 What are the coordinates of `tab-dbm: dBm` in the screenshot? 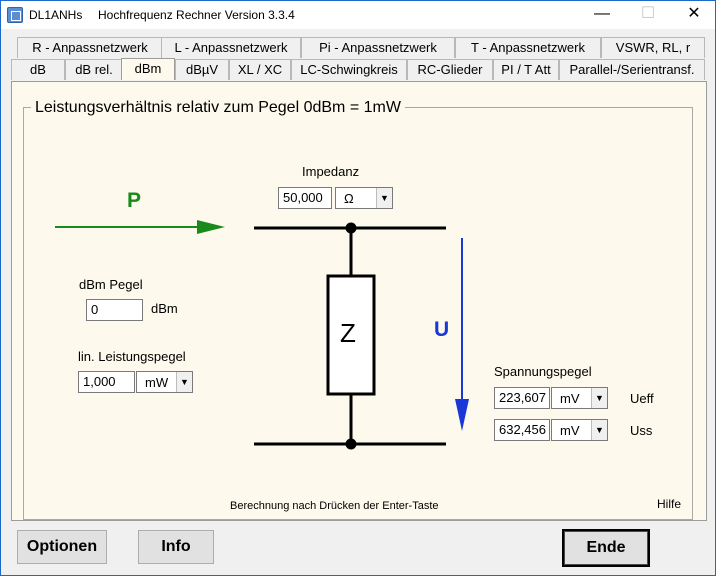 It's located at (148, 69).